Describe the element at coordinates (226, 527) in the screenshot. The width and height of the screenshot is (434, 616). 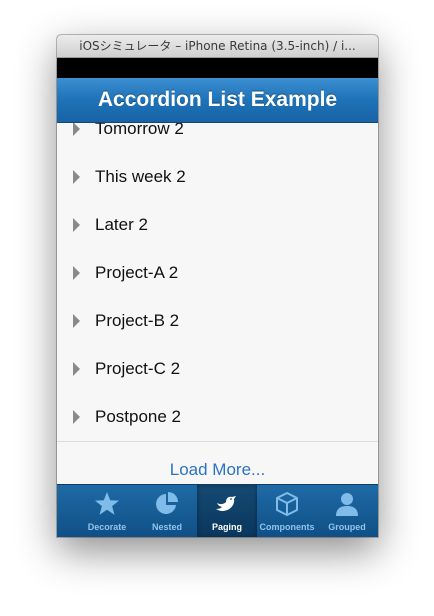
I see `tab-label: Paging` at that location.